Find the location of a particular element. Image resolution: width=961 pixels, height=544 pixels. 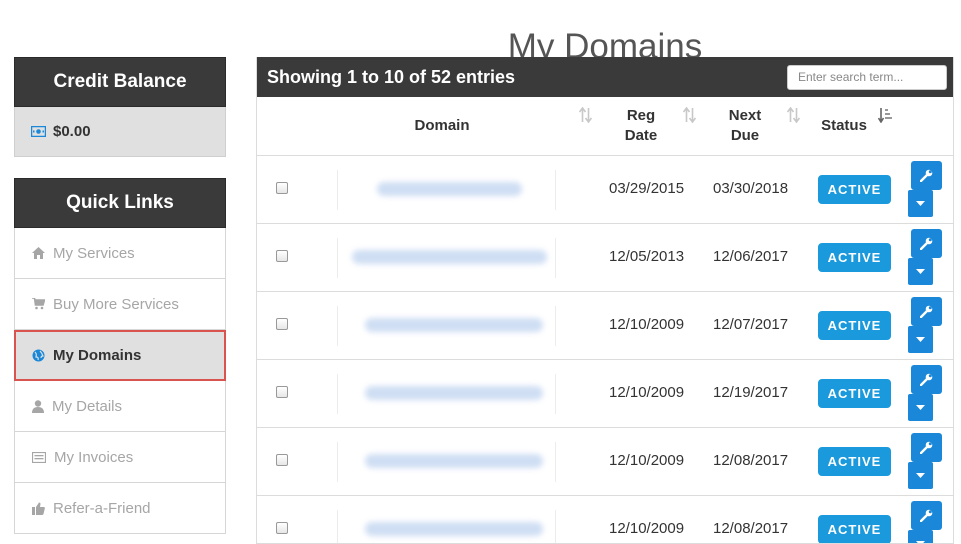

table-row: 12/10/2009 12/07/2017 ACTIVE is located at coordinates (605, 326).